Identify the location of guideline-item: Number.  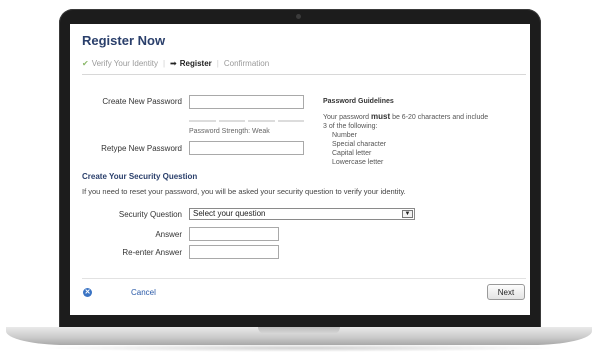
(344, 135).